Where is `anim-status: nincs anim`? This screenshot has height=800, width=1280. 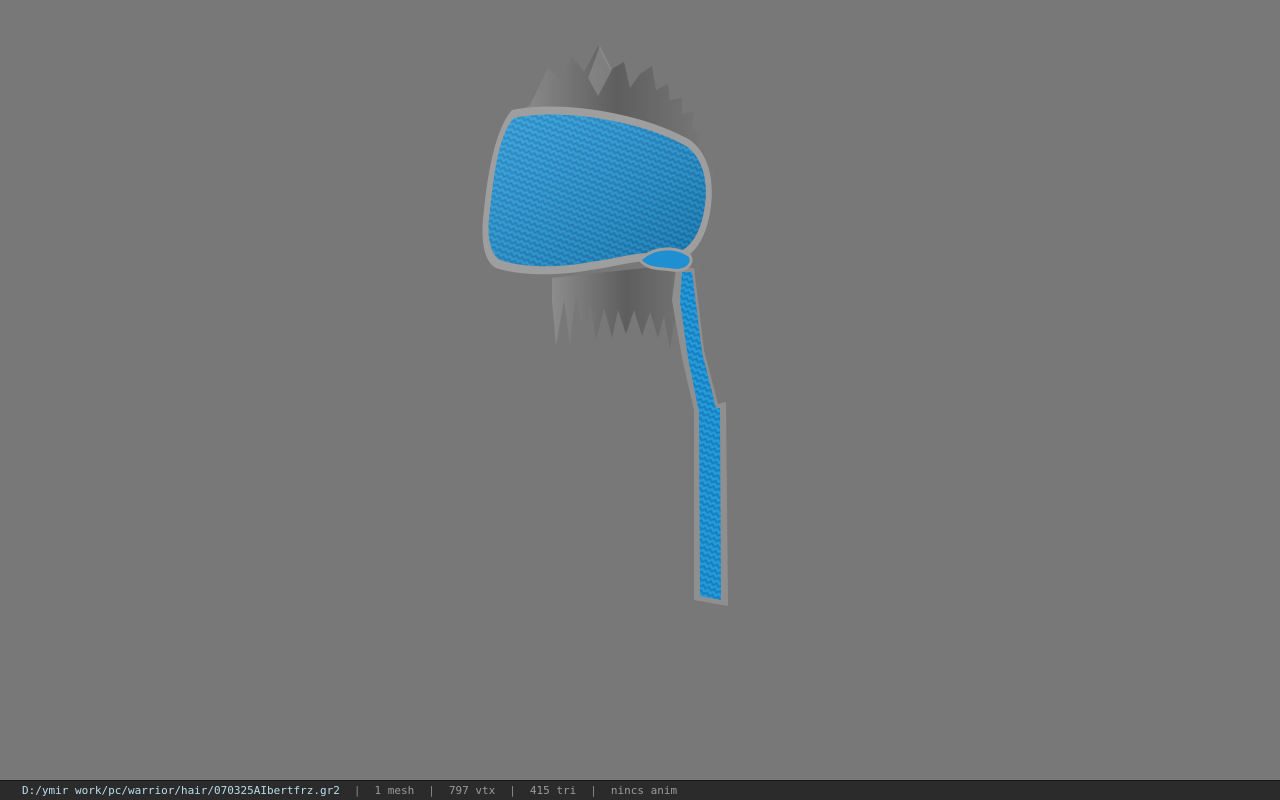 anim-status: nincs anim is located at coordinates (644, 790).